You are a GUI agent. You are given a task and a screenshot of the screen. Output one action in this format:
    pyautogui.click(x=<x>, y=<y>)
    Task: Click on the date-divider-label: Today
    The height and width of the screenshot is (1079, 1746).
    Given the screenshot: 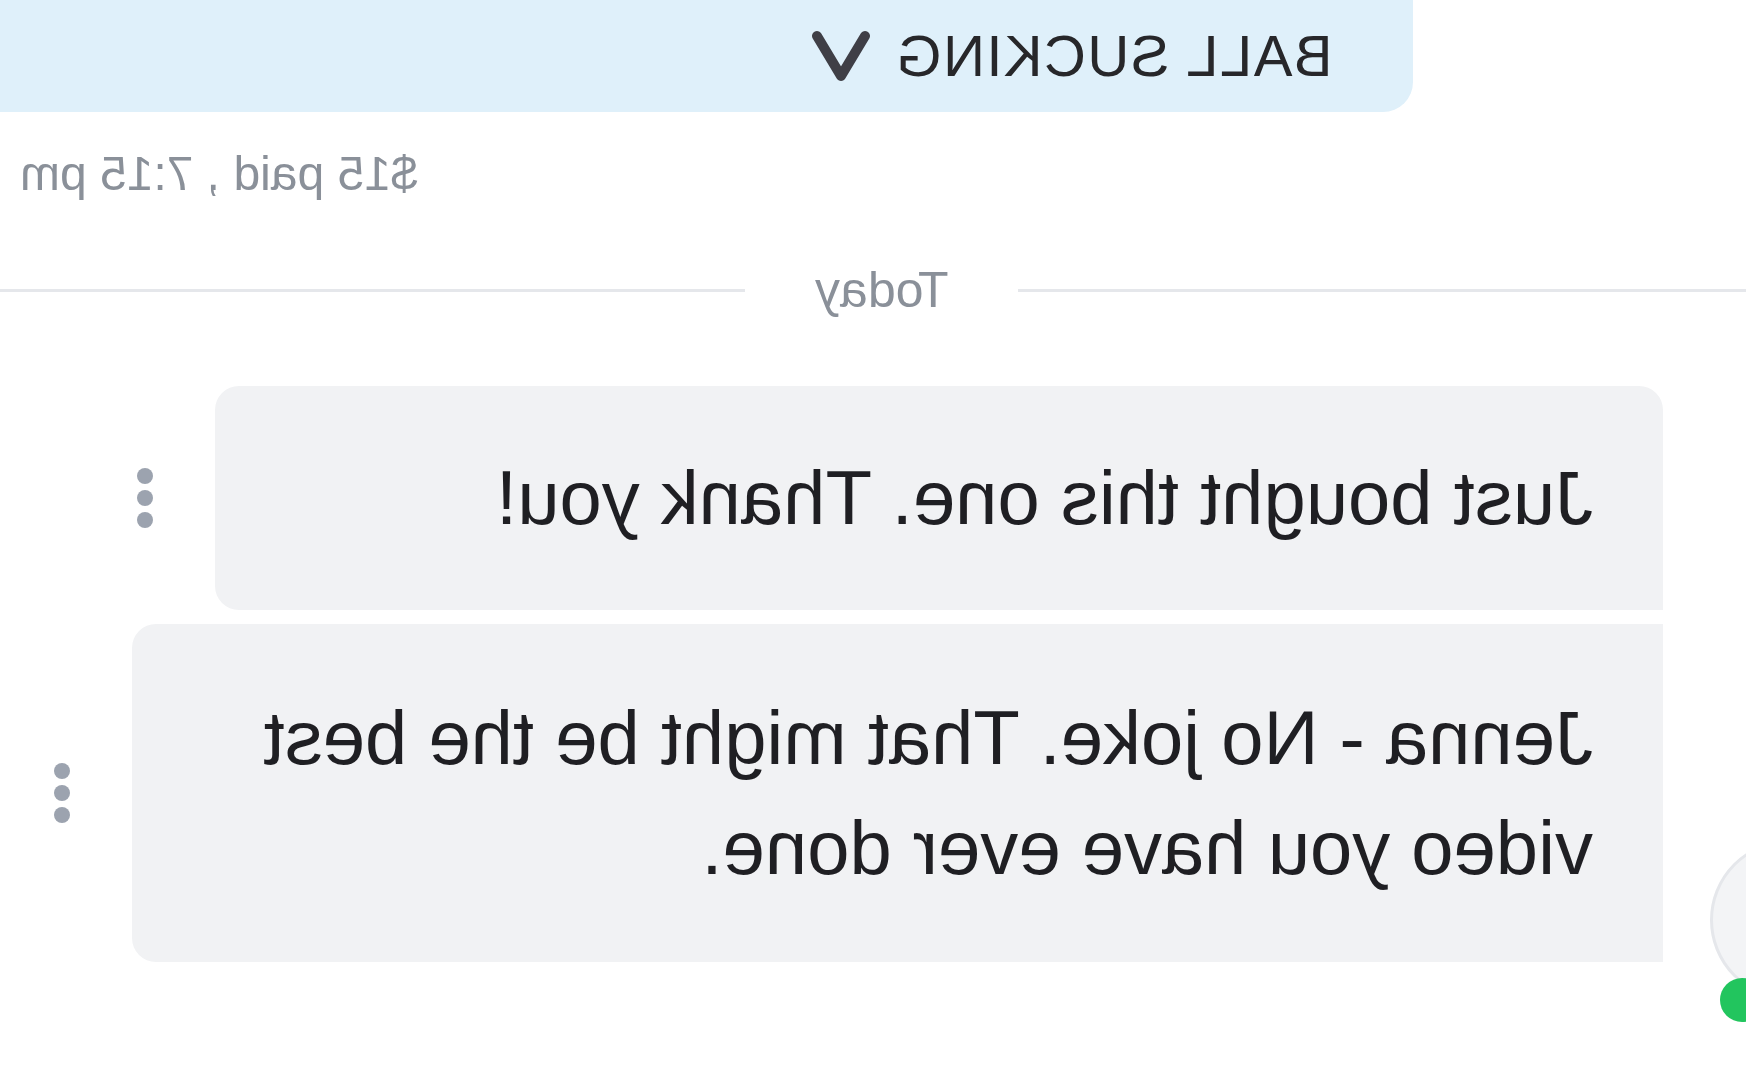 What is the action you would take?
    pyautogui.click(x=882, y=290)
    